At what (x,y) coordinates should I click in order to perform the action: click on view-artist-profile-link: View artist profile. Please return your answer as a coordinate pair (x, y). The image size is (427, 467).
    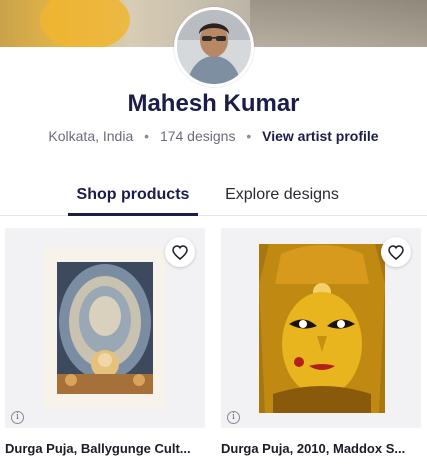
    Looking at the image, I should click on (320, 136).